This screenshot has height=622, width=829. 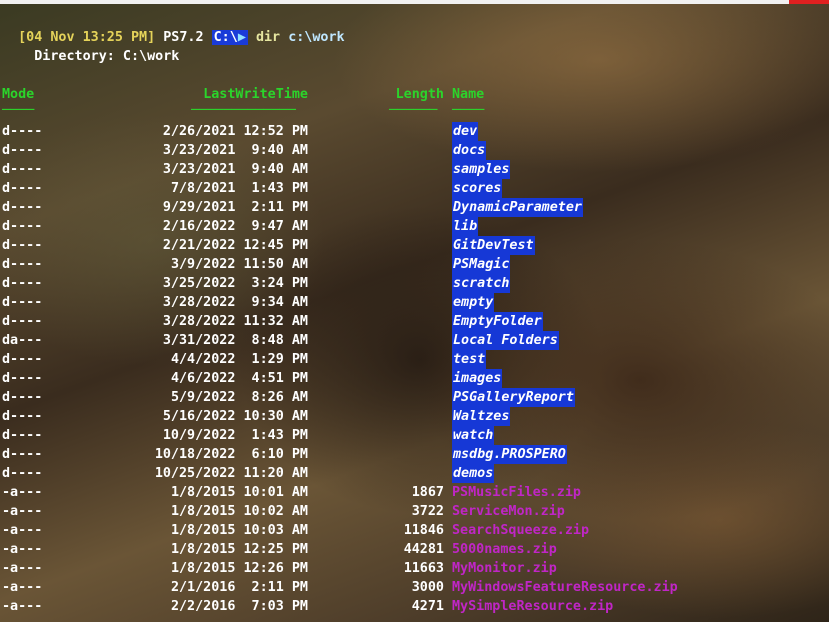 What do you see at coordinates (469, 150) in the screenshot?
I see `folder-name: docs` at bounding box center [469, 150].